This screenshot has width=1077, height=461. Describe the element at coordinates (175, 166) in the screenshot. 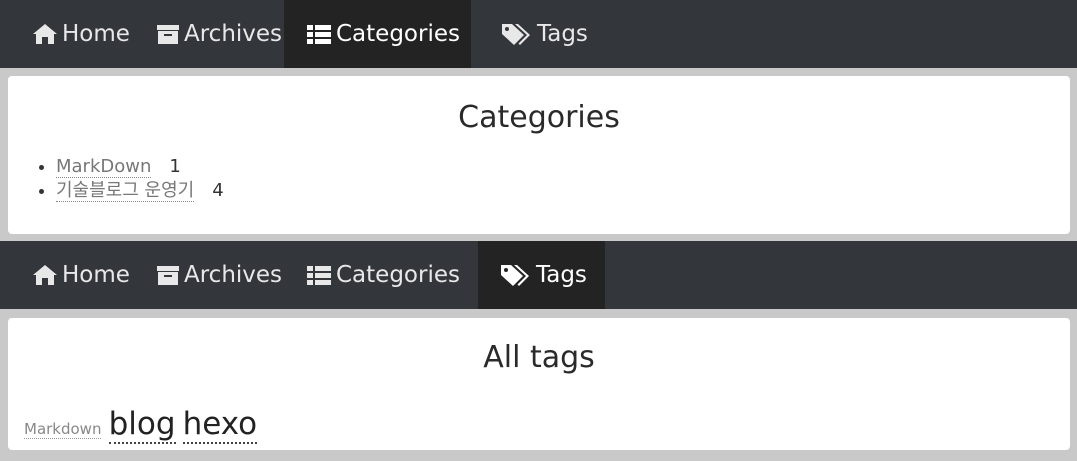

I see `category-count: 1` at that location.